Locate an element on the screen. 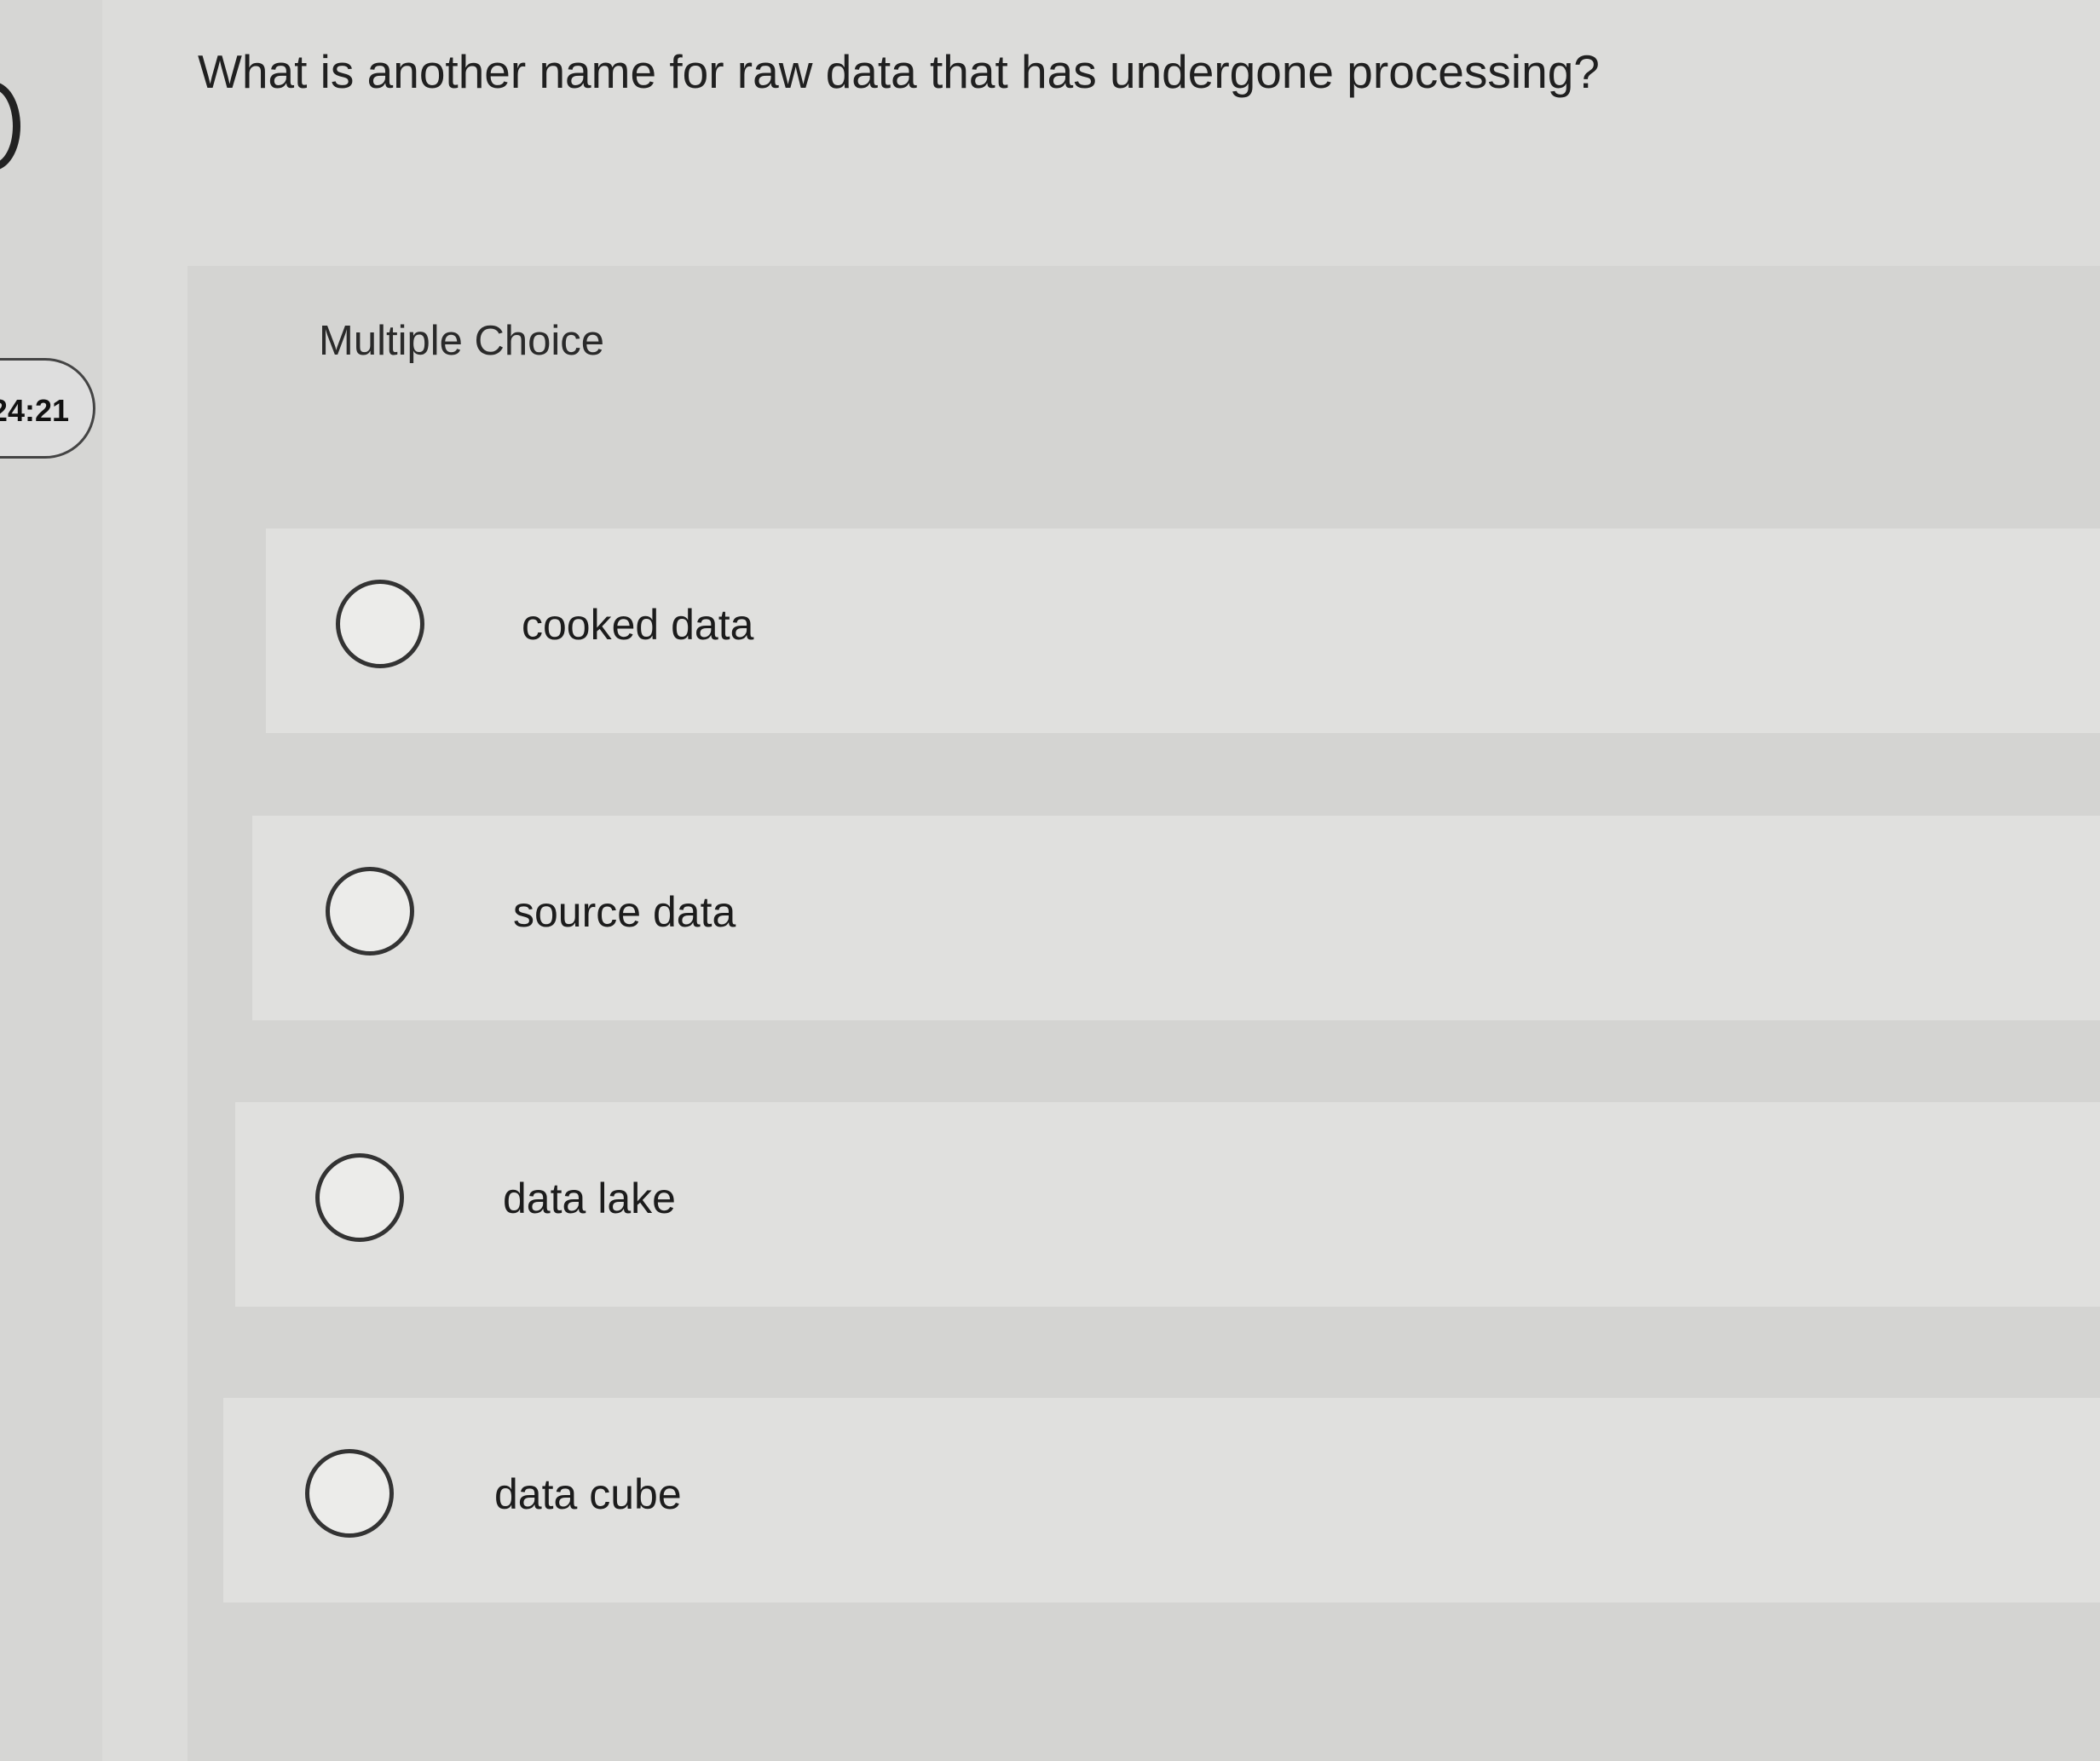  question-type-label: Multiple Choice is located at coordinates (461, 341).